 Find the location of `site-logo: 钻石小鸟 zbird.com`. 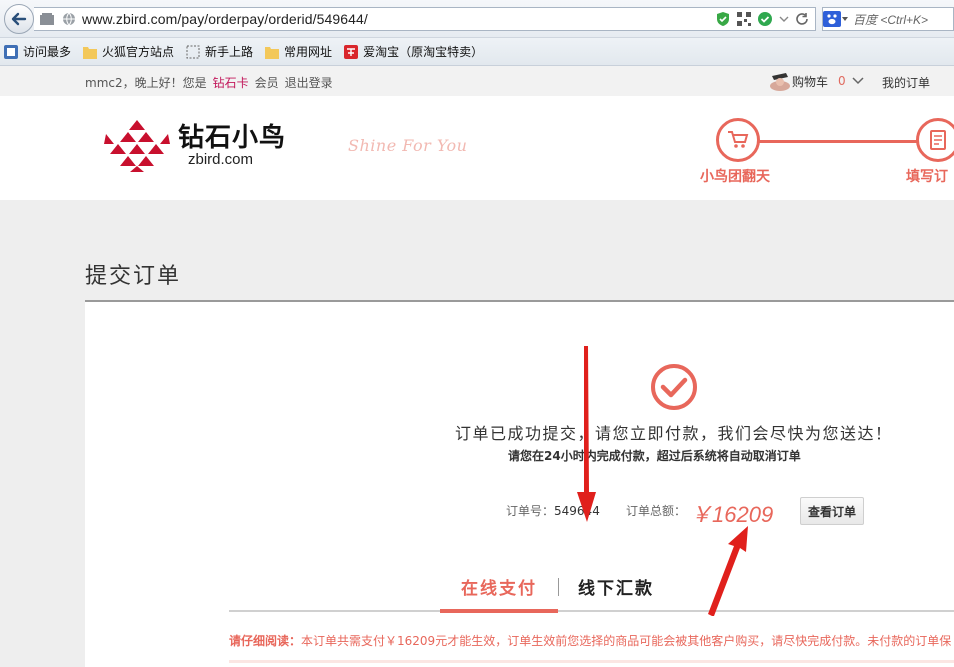

site-logo: 钻石小鸟 zbird.com is located at coordinates (195, 146).